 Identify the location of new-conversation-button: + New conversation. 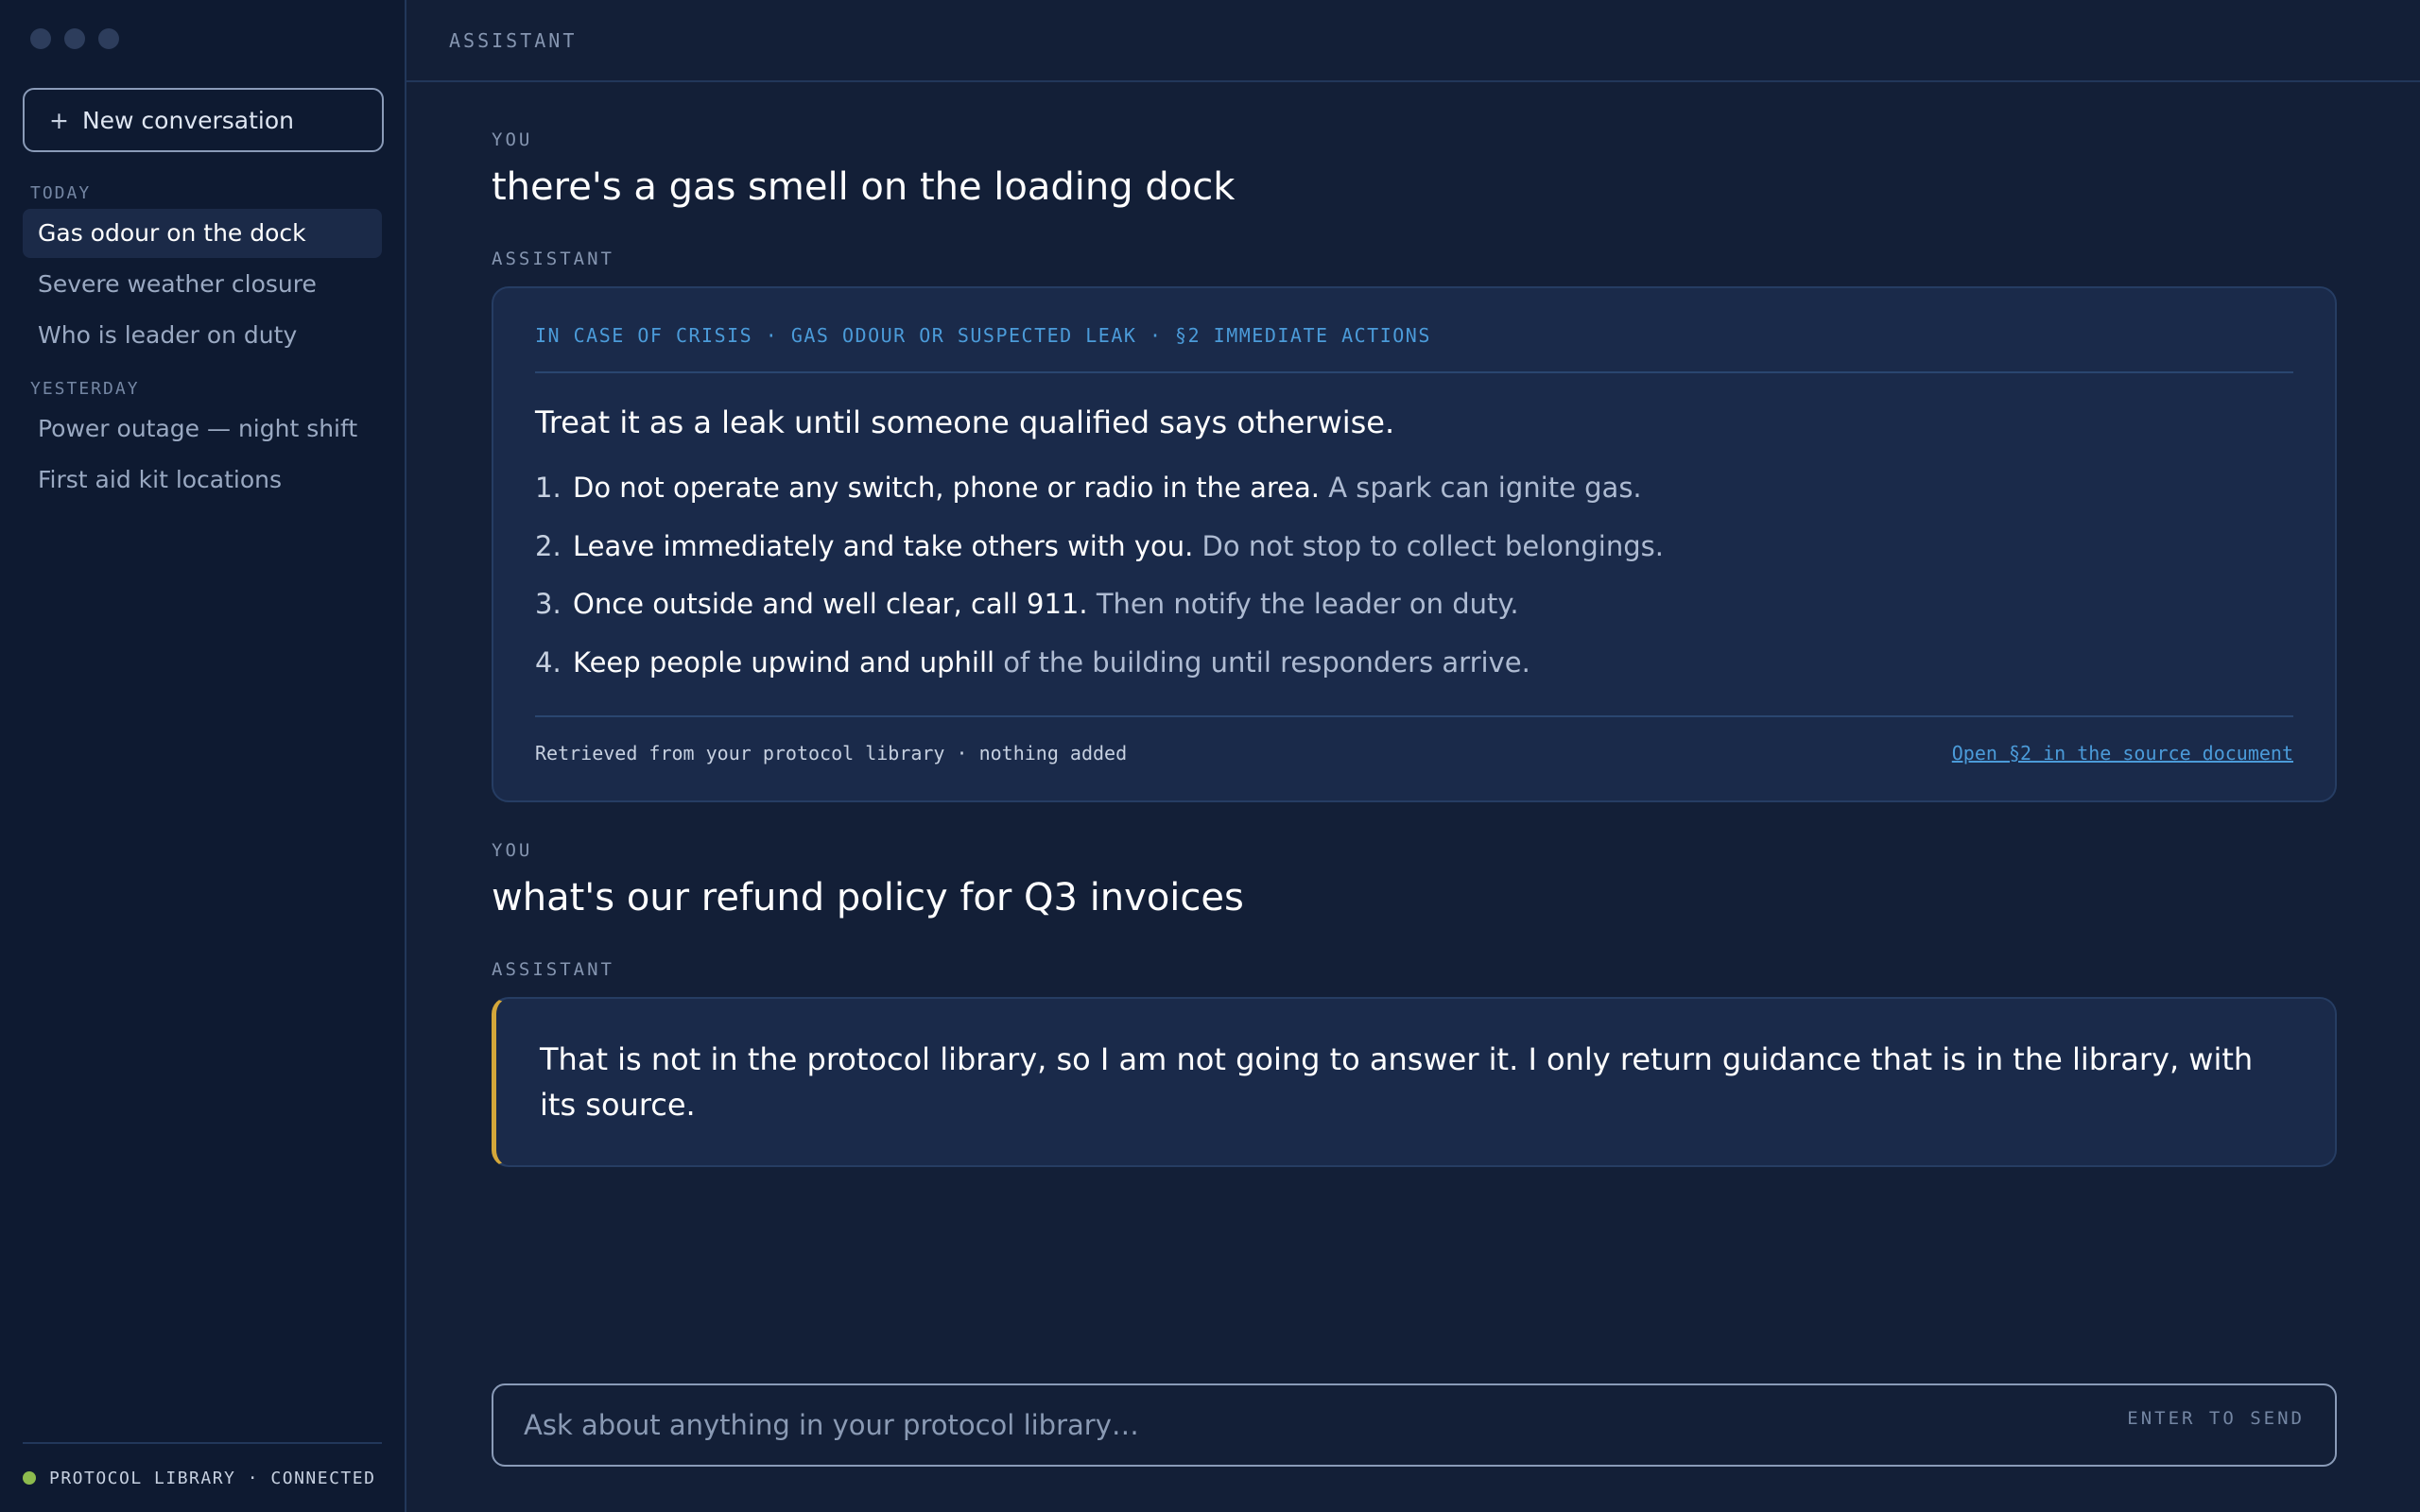
(203, 120).